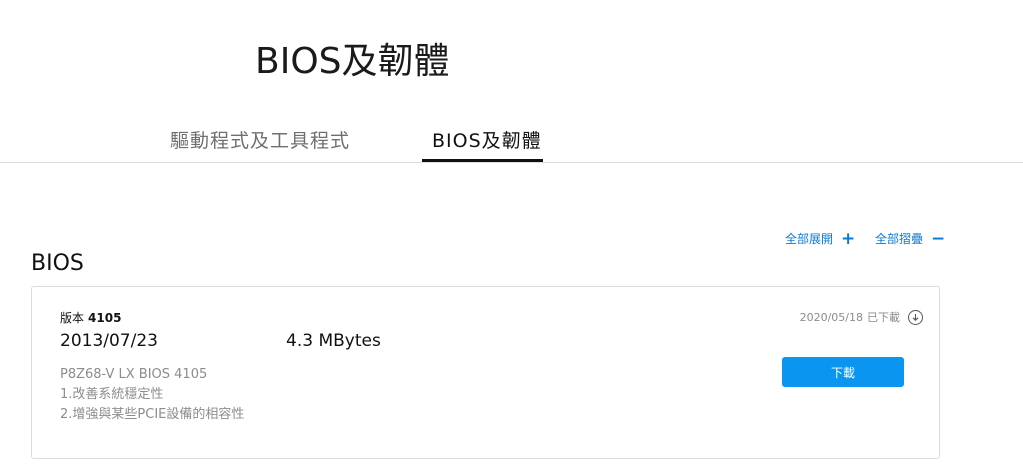 This screenshot has width=1023, height=468. What do you see at coordinates (109, 341) in the screenshot?
I see `release-date: 2013/07/23` at bounding box center [109, 341].